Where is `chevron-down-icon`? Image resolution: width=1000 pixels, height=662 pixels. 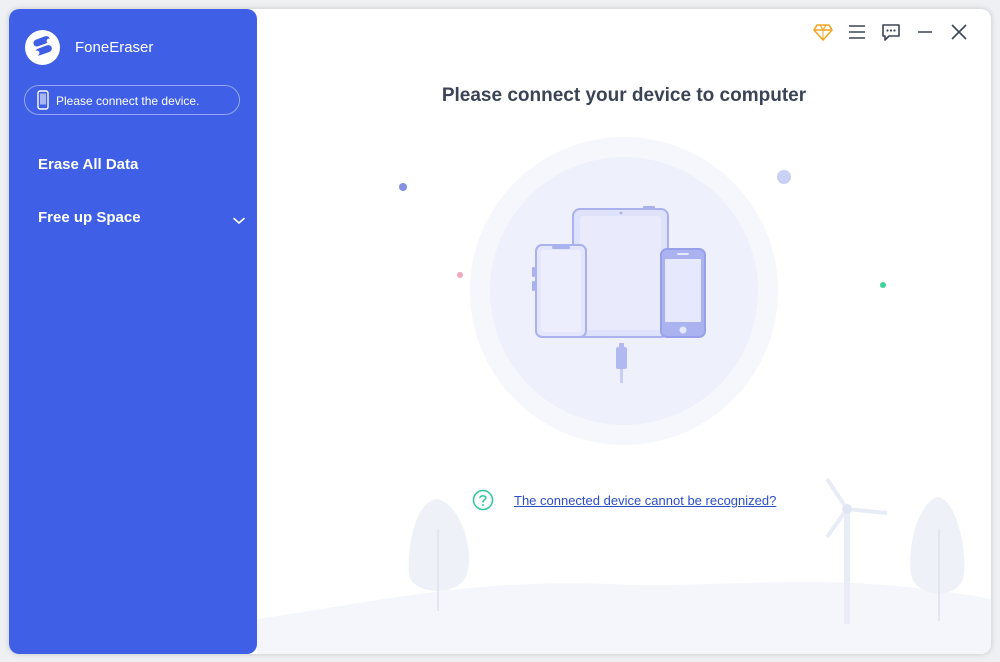
chevron-down-icon is located at coordinates (239, 221).